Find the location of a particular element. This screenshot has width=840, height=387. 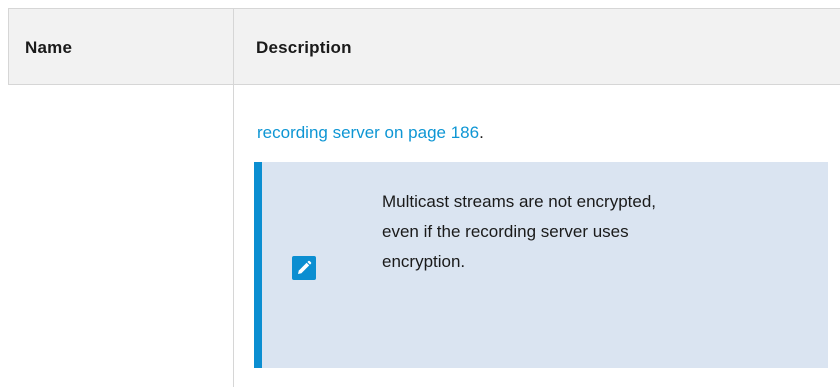

description-cell-text: recording server on page 186. is located at coordinates (370, 133).